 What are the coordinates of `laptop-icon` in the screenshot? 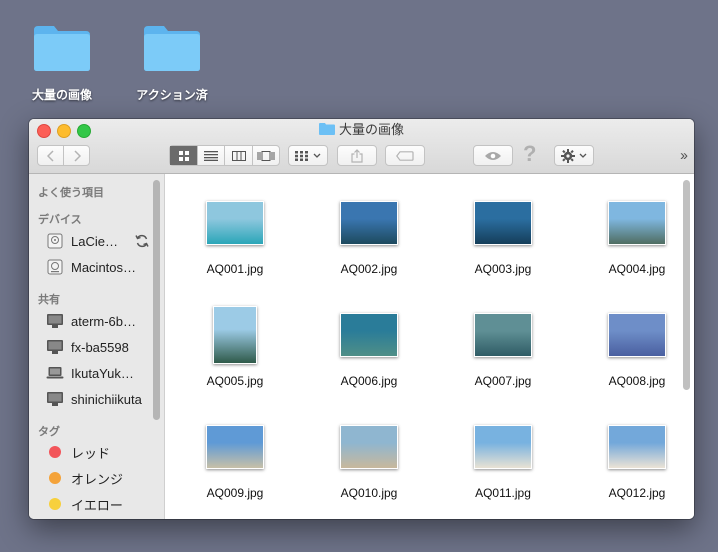 It's located at (55, 373).